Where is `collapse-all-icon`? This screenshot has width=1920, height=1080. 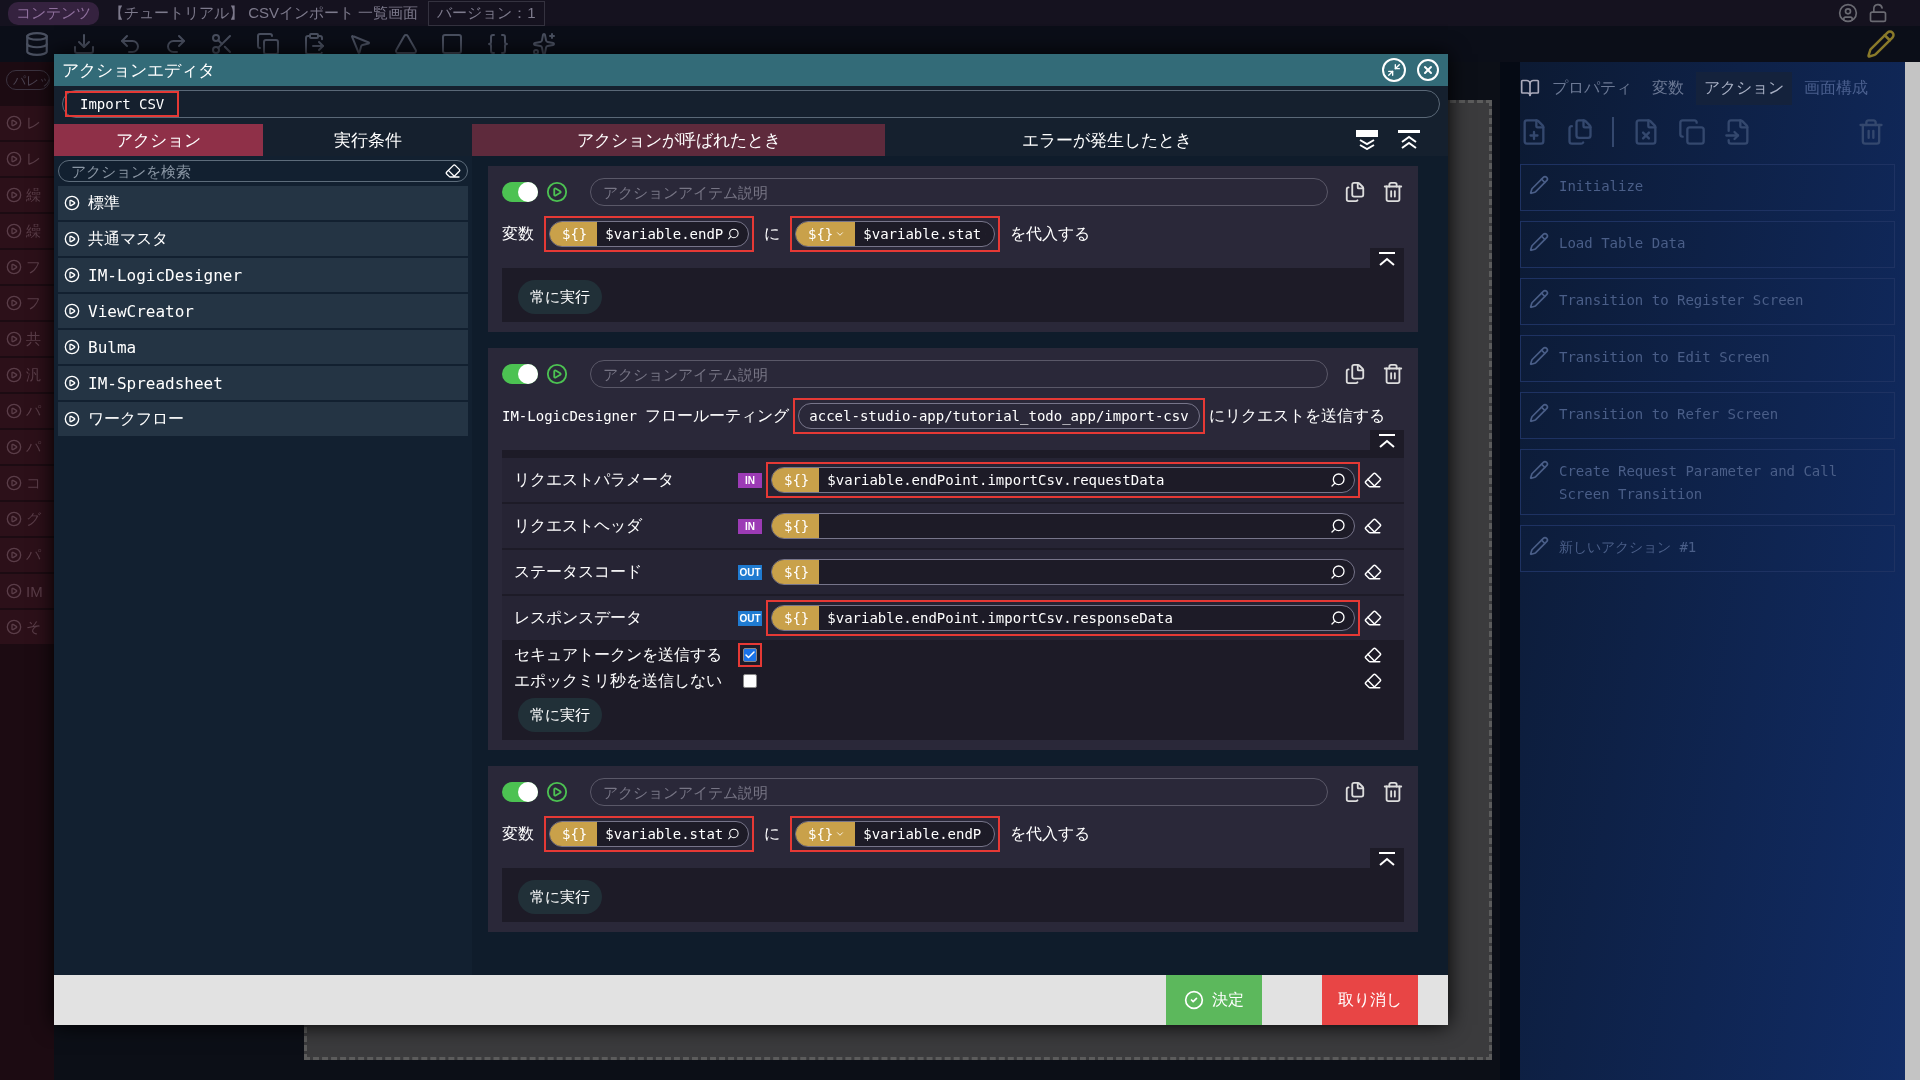 collapse-all-icon is located at coordinates (1409, 140).